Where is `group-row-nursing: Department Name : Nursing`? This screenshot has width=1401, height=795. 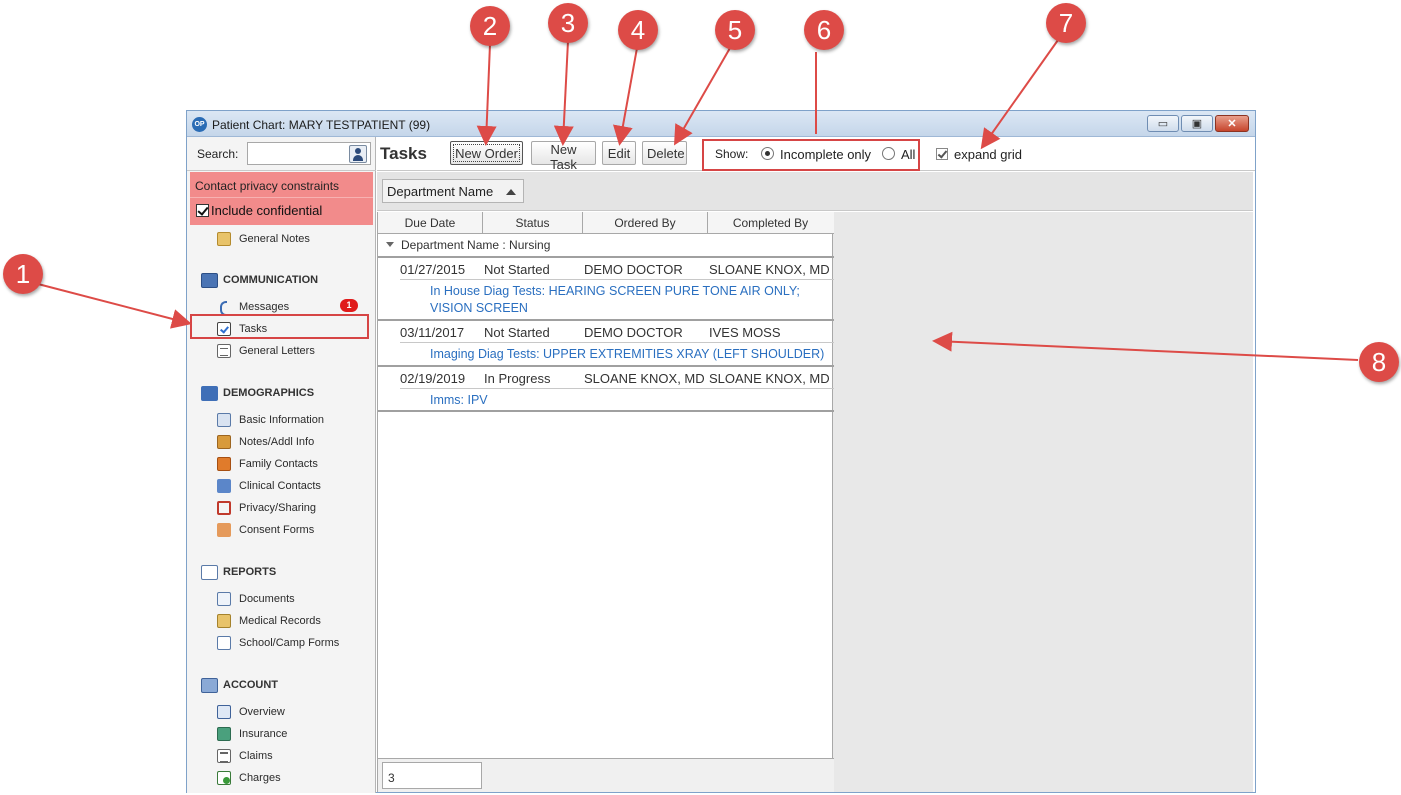
group-row-nursing: Department Name : Nursing is located at coordinates (606, 245).